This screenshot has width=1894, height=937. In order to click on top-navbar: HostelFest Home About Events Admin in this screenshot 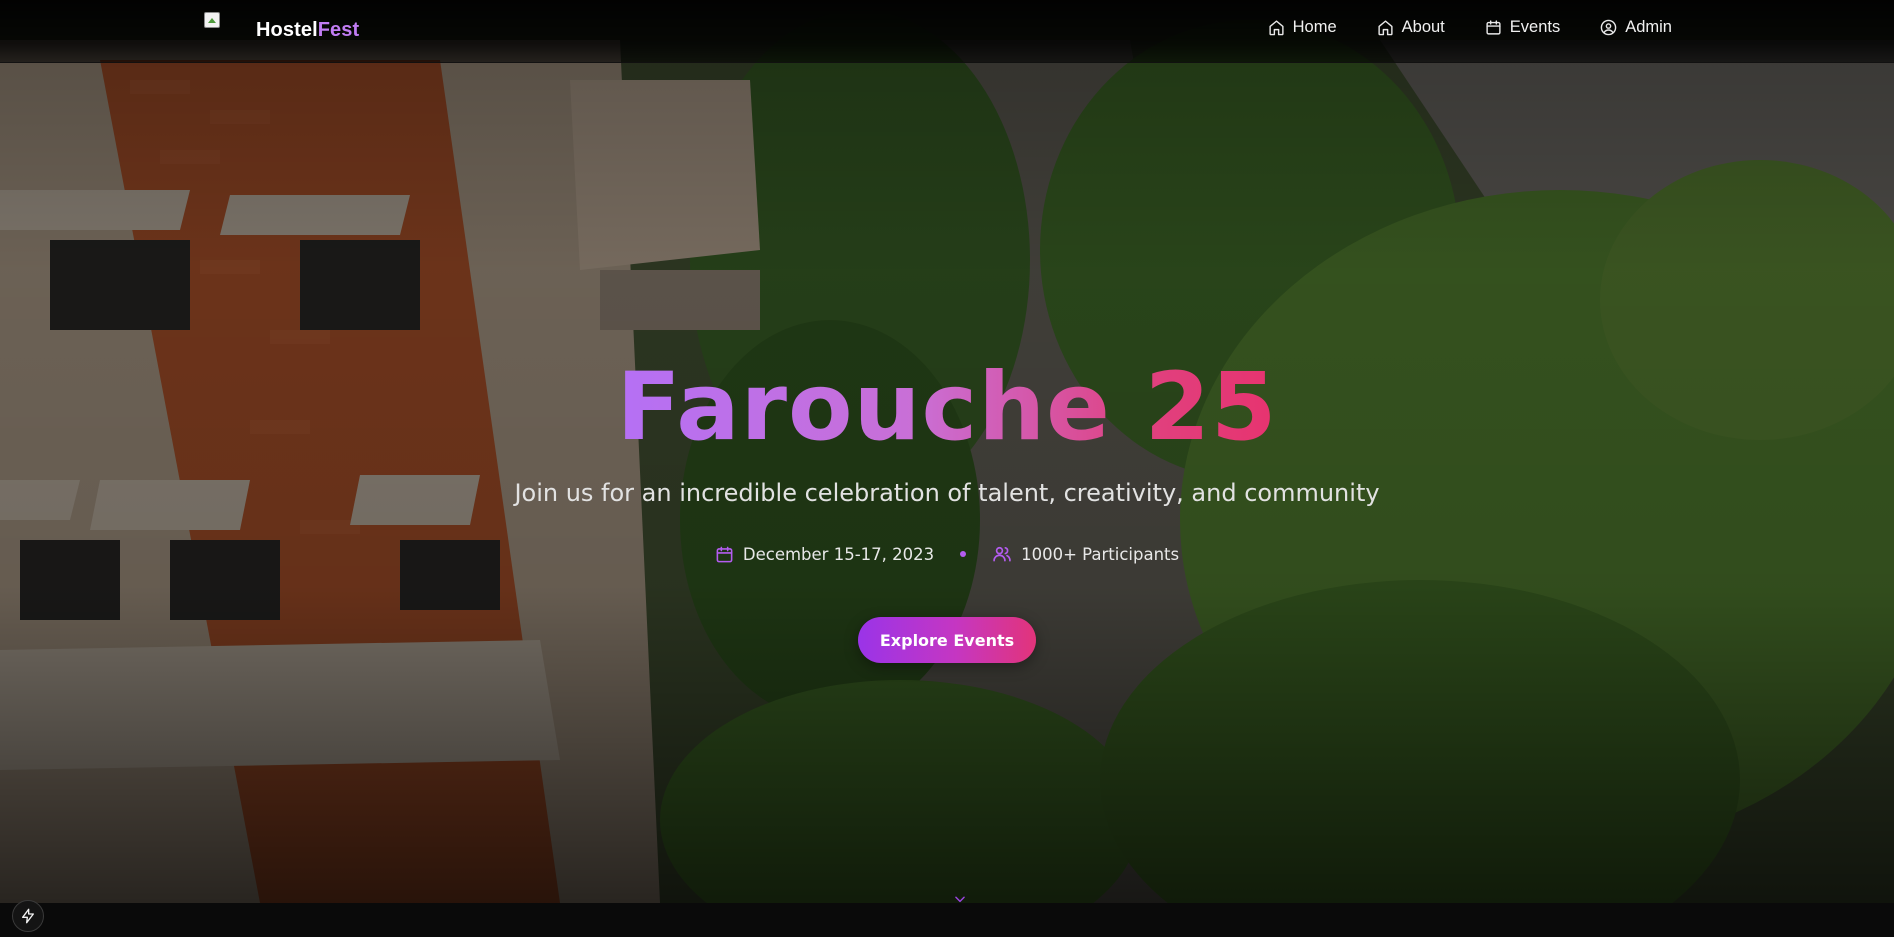, I will do `click(947, 31)`.